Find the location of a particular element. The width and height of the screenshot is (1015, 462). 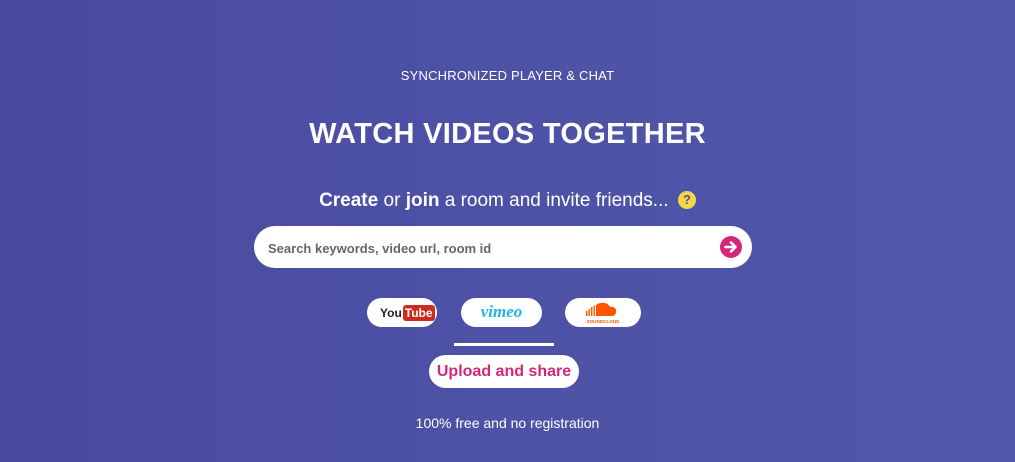

soundcloud-button: SOUNDCLOUD is located at coordinates (603, 312).